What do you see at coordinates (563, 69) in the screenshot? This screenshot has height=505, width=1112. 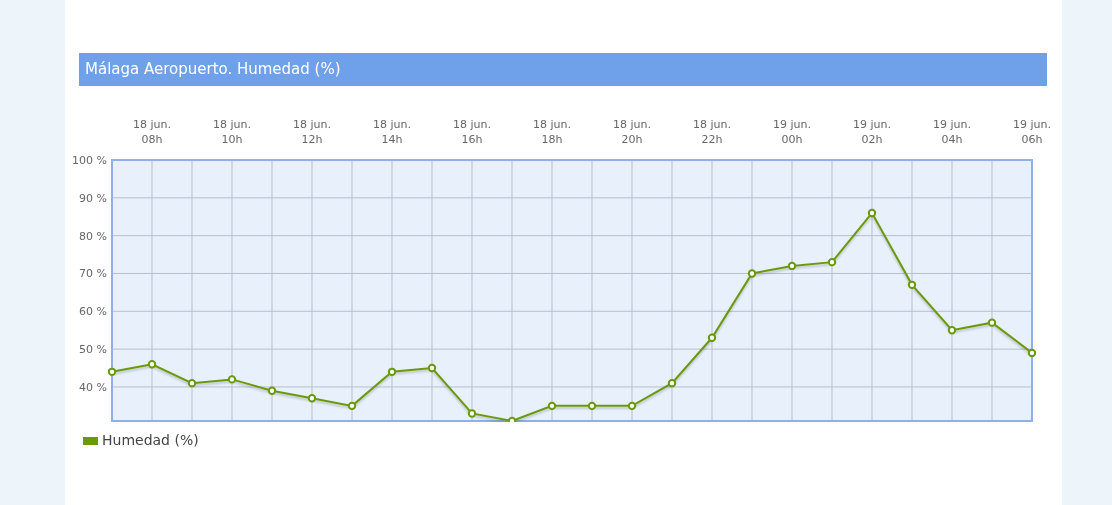 I see `chart-title: Málaga Aeropuerto. Humedad (%)` at bounding box center [563, 69].